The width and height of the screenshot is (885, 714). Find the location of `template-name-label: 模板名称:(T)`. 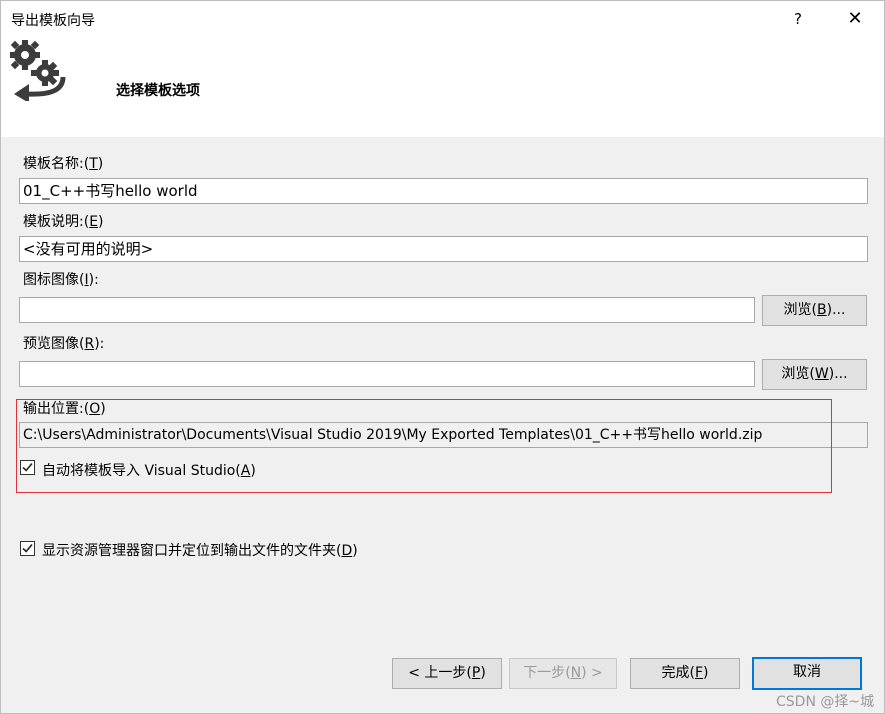

template-name-label: 模板名称:(T) is located at coordinates (63, 164).